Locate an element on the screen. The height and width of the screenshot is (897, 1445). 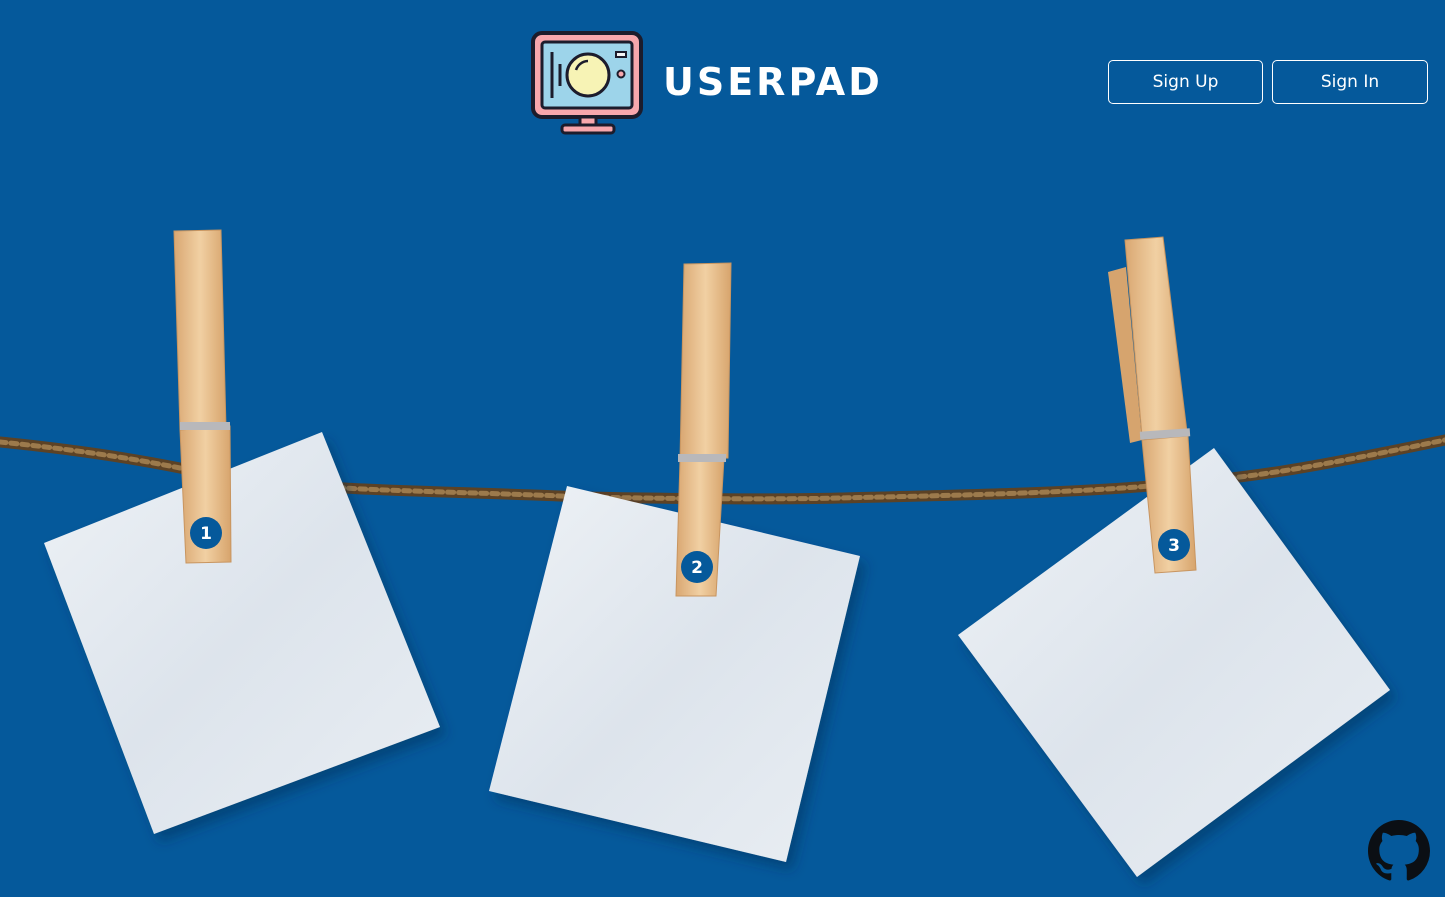
github-icon is located at coordinates (1399, 851).